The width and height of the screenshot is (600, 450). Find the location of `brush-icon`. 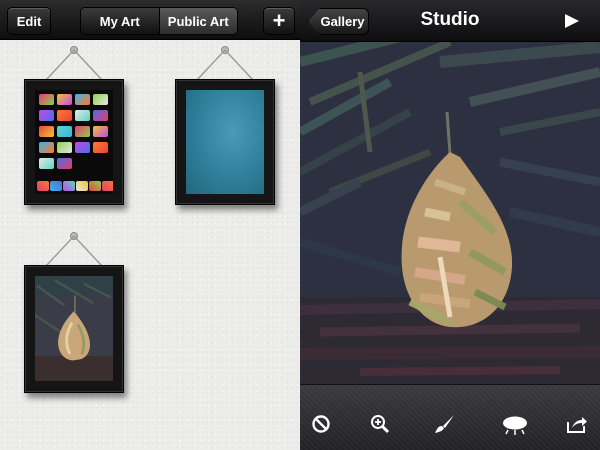

brush-icon is located at coordinates (445, 424).